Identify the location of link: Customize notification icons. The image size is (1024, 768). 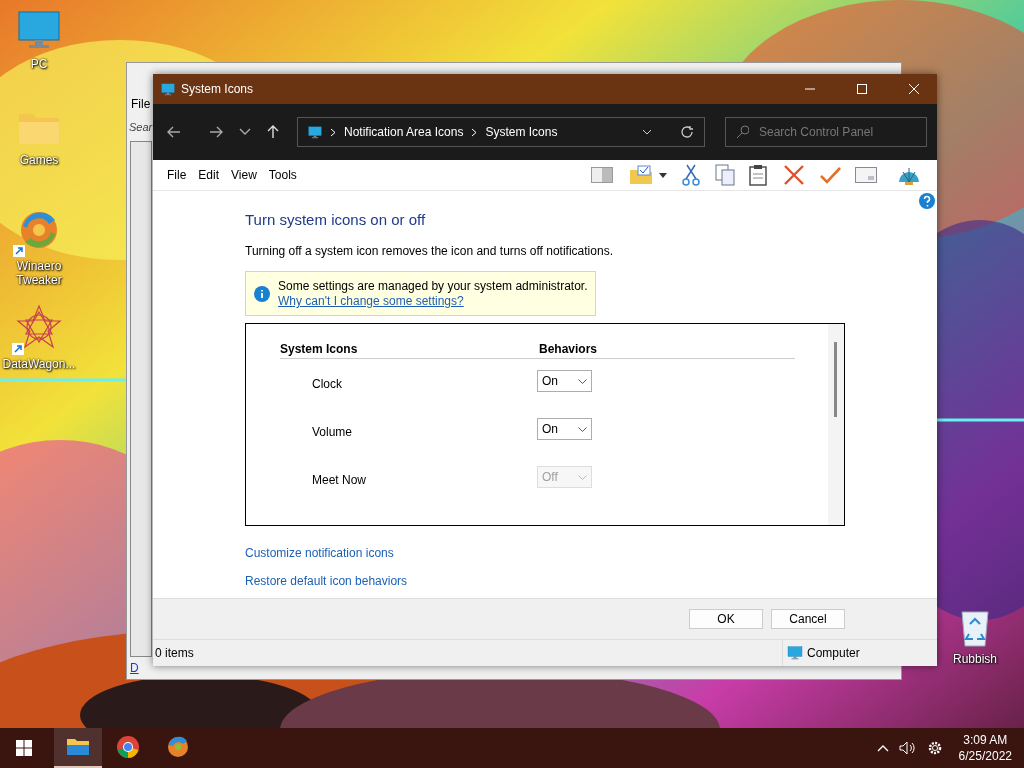
(326, 553).